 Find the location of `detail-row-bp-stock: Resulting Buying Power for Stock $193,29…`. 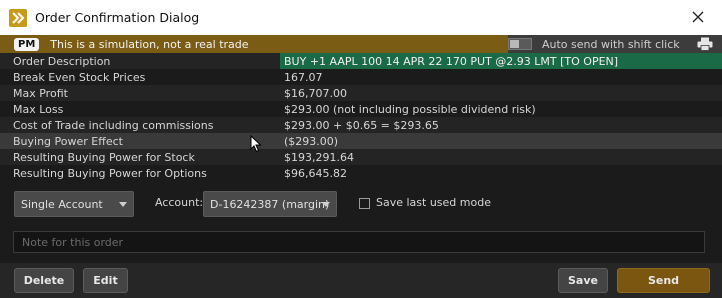

detail-row-bp-stock: Resulting Buying Power for Stock $193,29… is located at coordinates (361, 157).